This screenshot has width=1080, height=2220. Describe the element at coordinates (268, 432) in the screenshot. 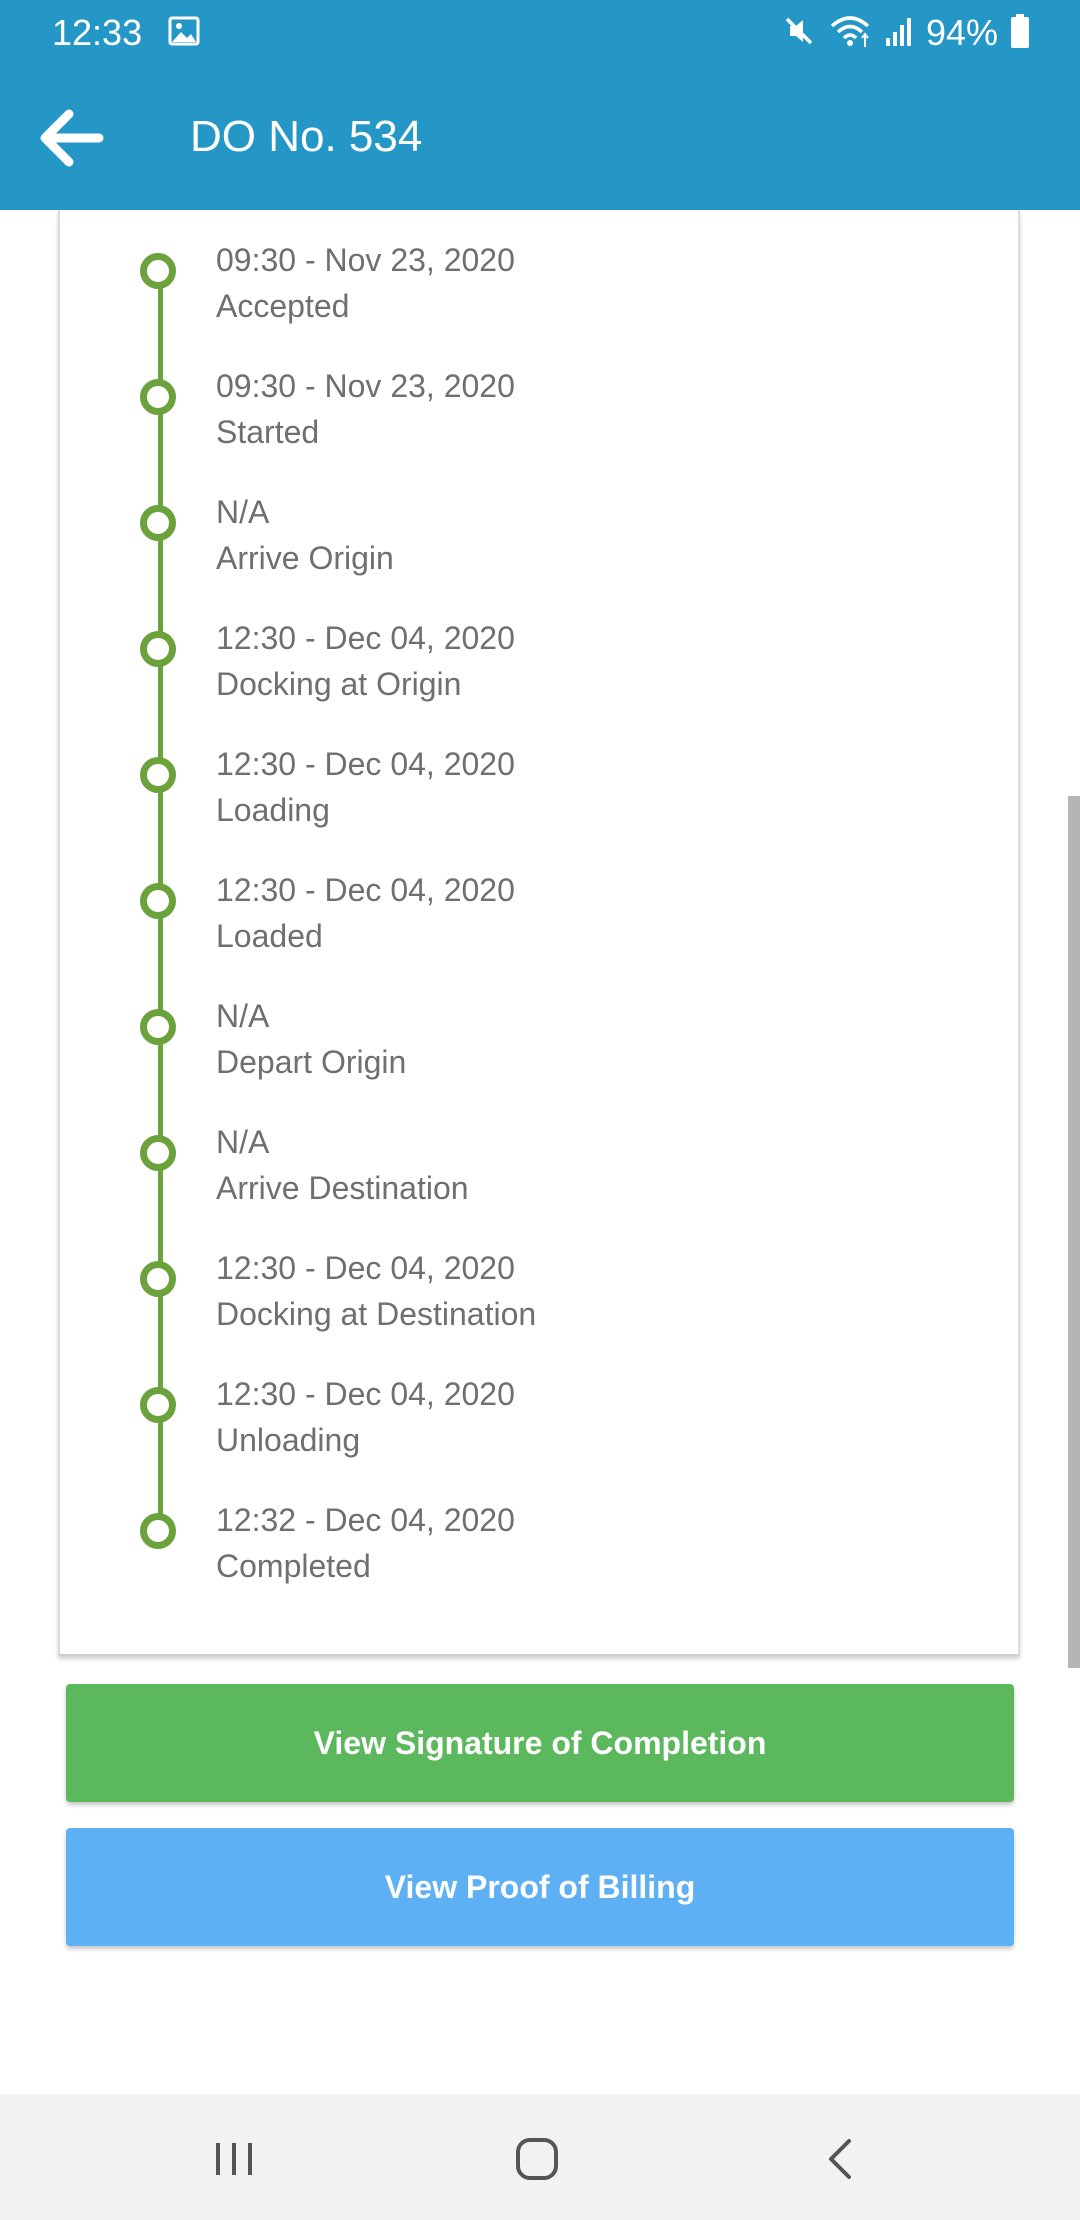

I see `timeline-status: Started` at that location.